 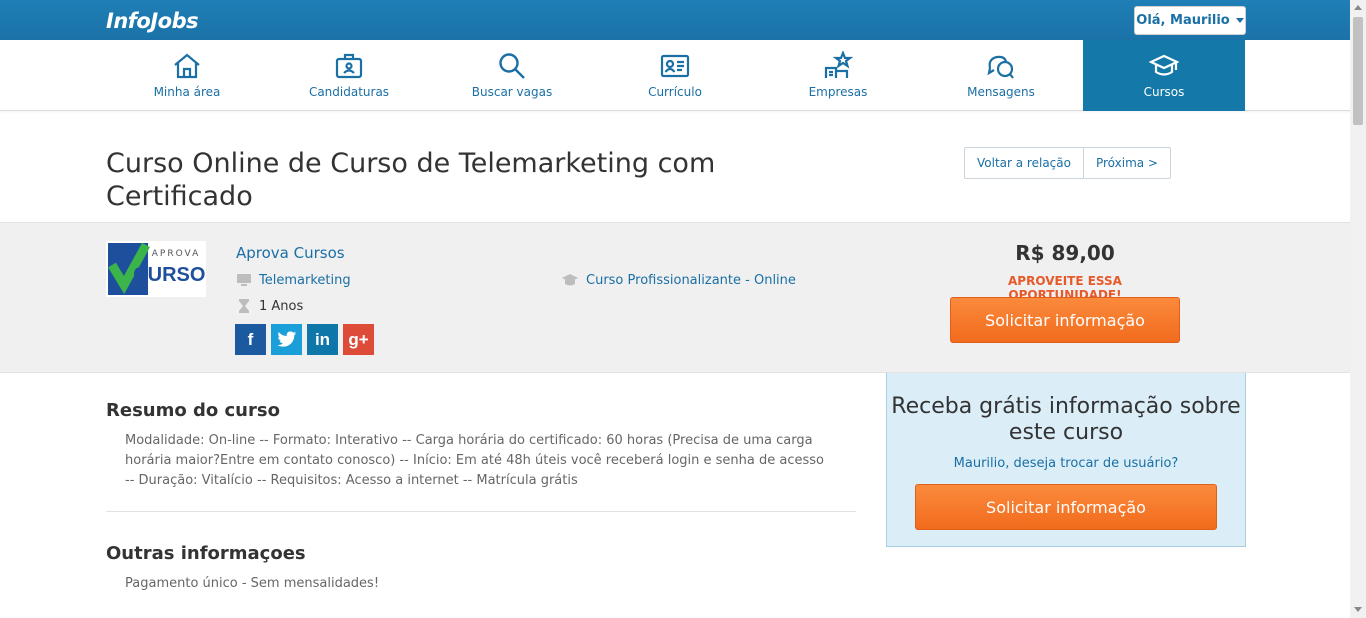 What do you see at coordinates (663, 280) in the screenshot?
I see `course-type-link: Curso Profissionalizante` at bounding box center [663, 280].